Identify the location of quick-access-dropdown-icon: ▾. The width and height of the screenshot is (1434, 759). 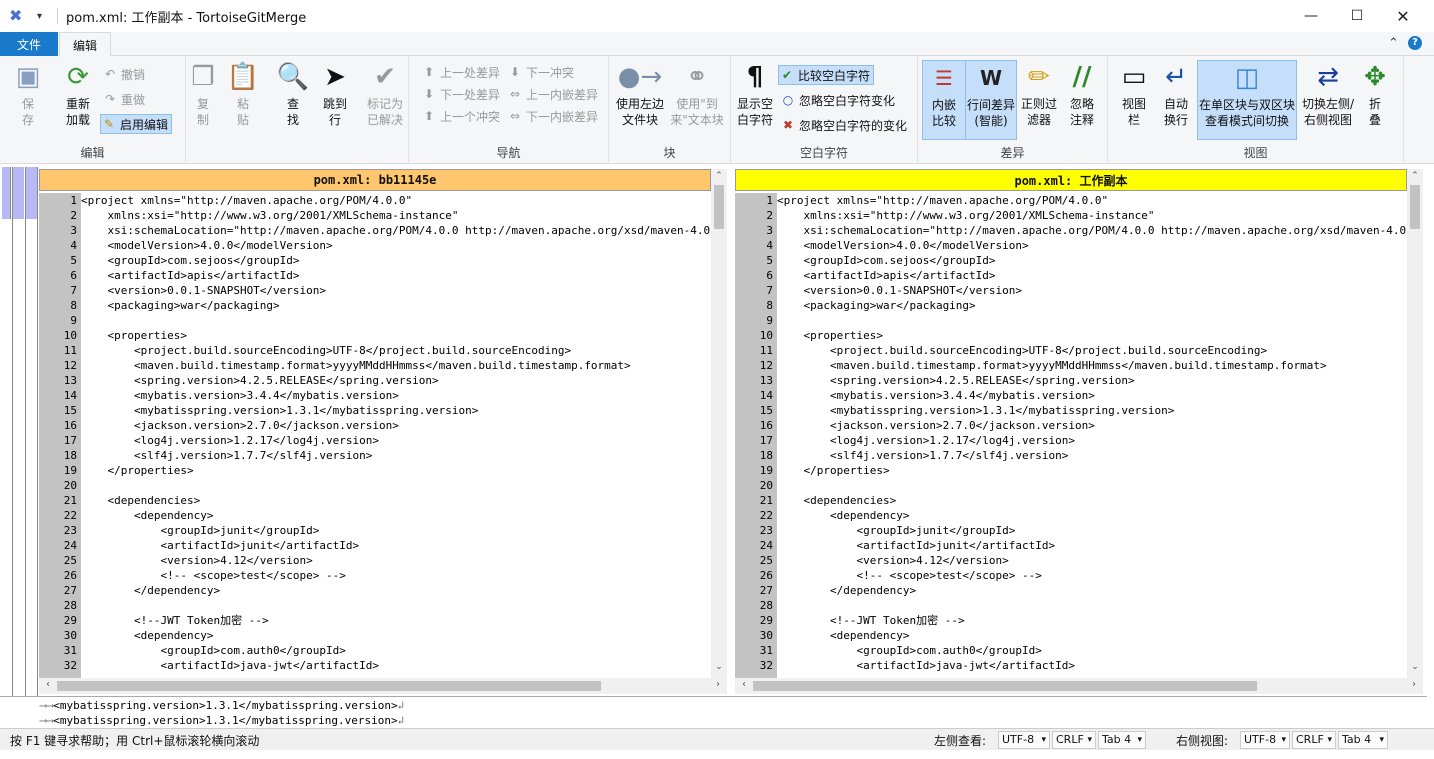
(44, 16).